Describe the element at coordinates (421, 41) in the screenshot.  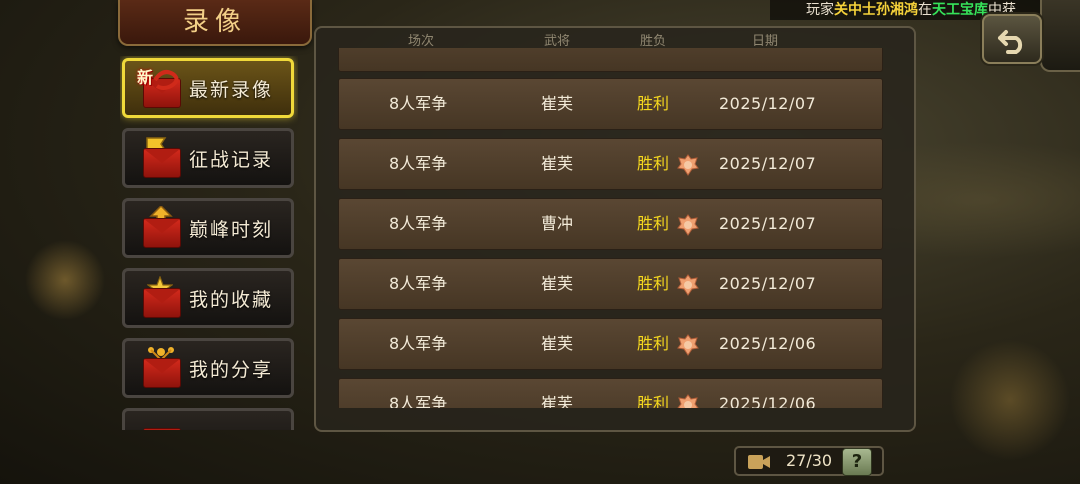
I see `header-match: 场次` at that location.